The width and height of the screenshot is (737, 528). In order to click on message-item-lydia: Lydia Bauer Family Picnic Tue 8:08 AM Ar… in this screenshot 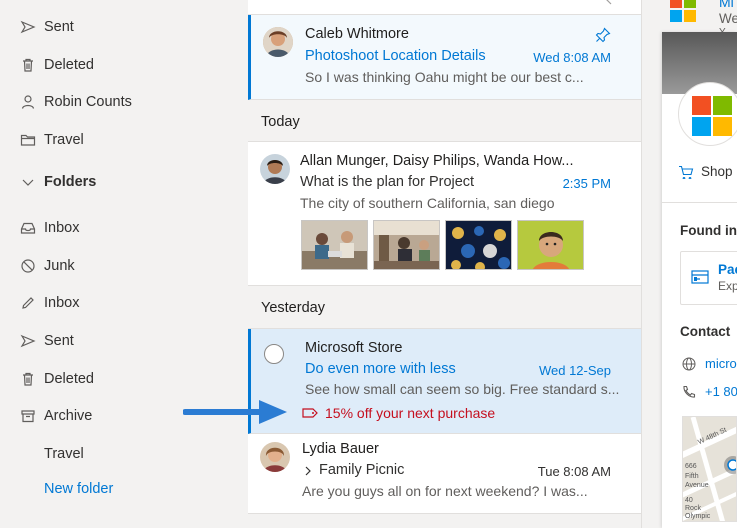, I will do `click(444, 474)`.